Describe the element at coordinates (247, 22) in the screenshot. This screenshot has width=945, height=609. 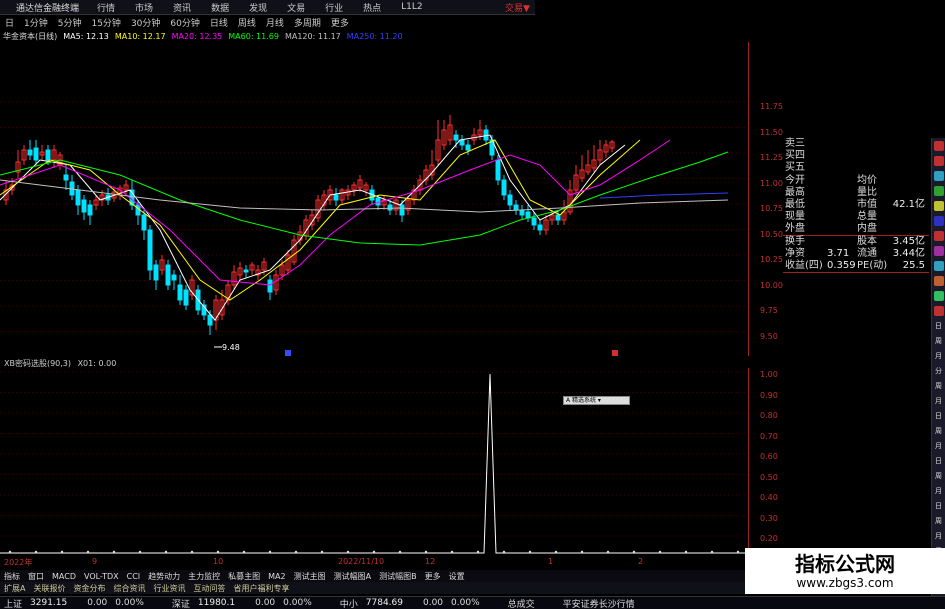
I see `period-tab: 周线` at that location.